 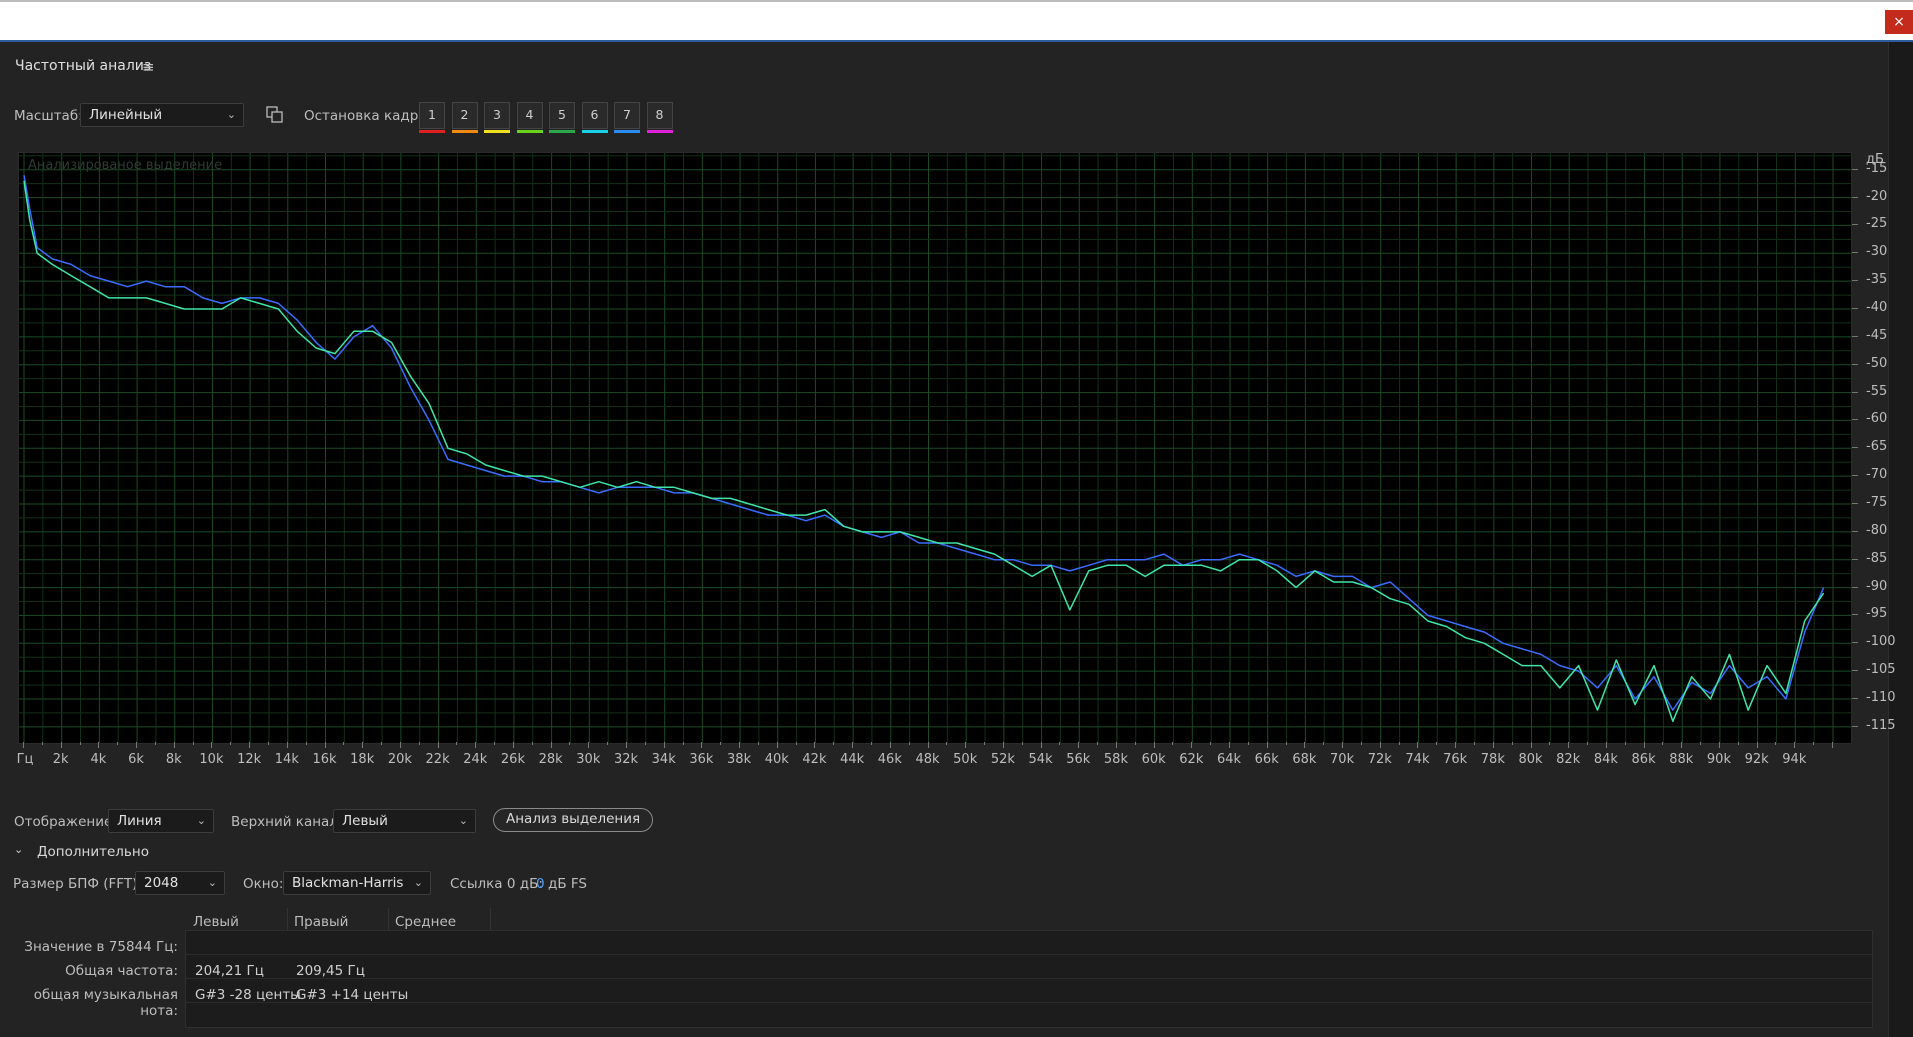 I want to click on freeze-frame-number: 4, so click(x=529, y=114).